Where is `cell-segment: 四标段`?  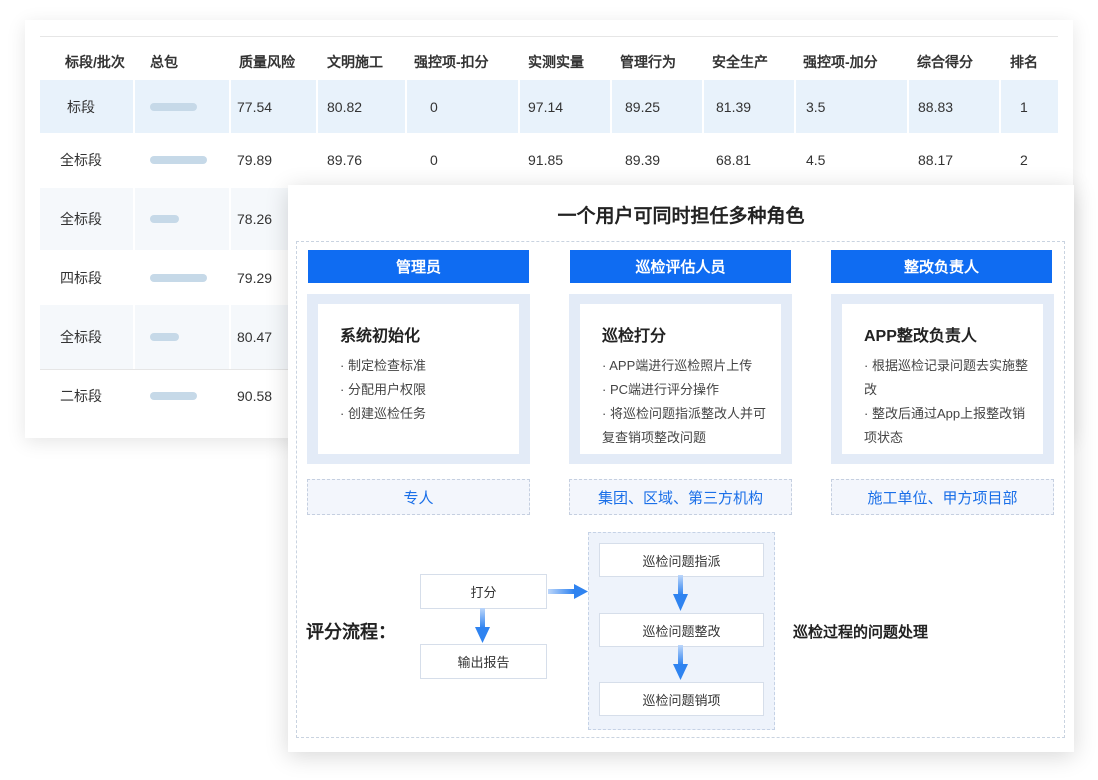 cell-segment: 四标段 is located at coordinates (81, 277).